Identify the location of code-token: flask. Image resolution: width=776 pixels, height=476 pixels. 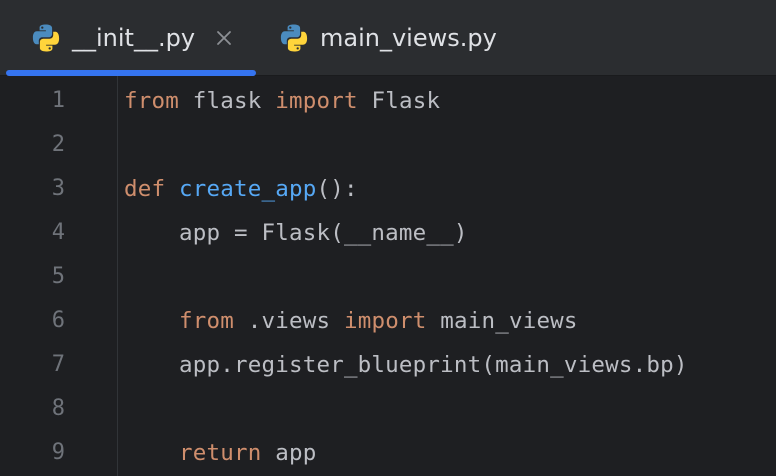
(227, 101).